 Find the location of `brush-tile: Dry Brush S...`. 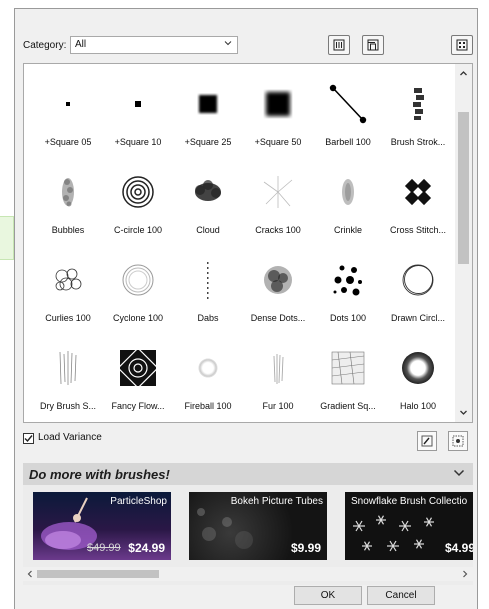

brush-tile: Dry Brush S... is located at coordinates (68, 374).